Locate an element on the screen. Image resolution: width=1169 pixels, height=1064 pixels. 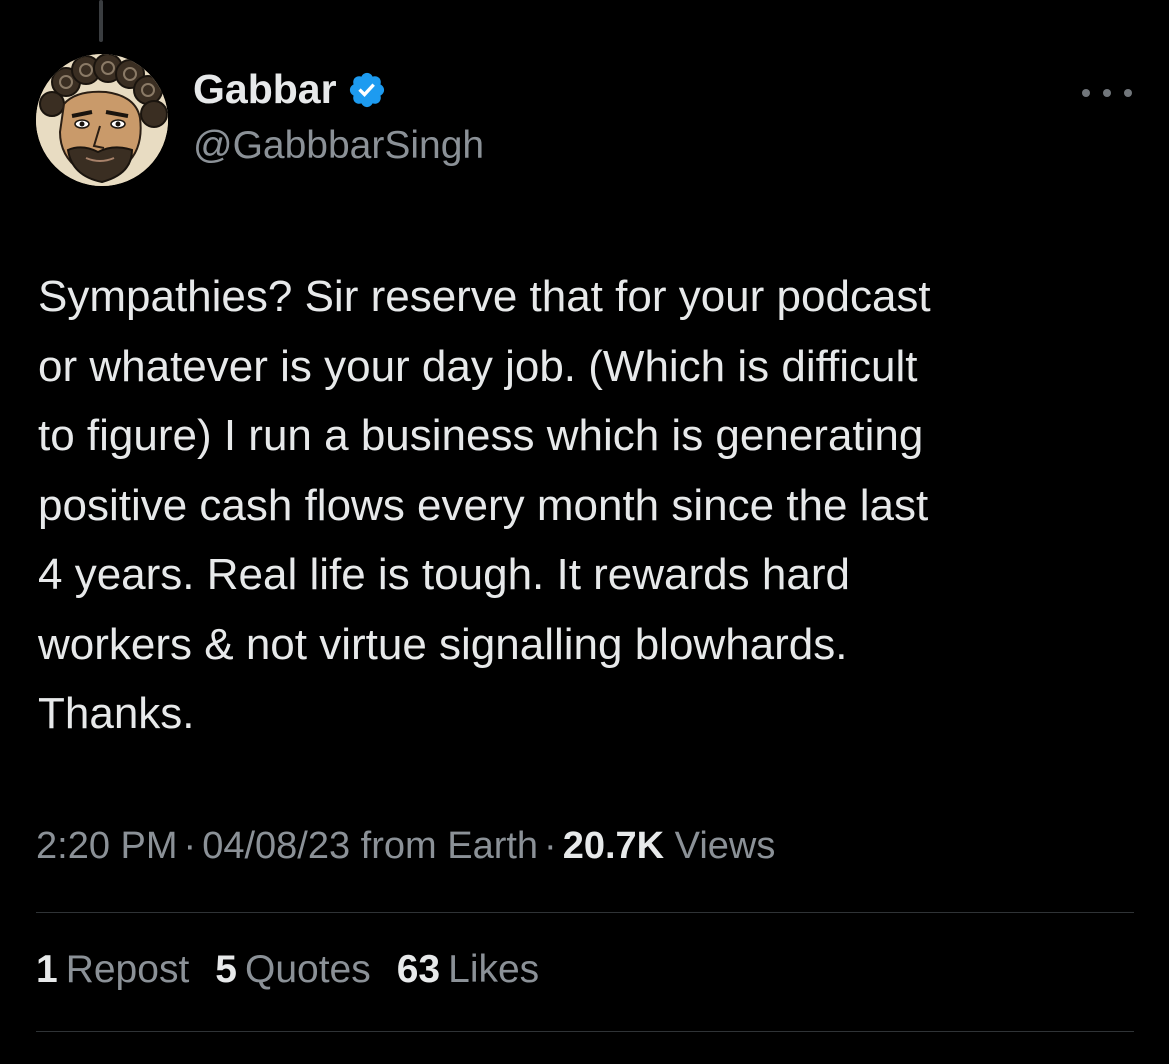
reposts-label: Repost is located at coordinates (127, 969).